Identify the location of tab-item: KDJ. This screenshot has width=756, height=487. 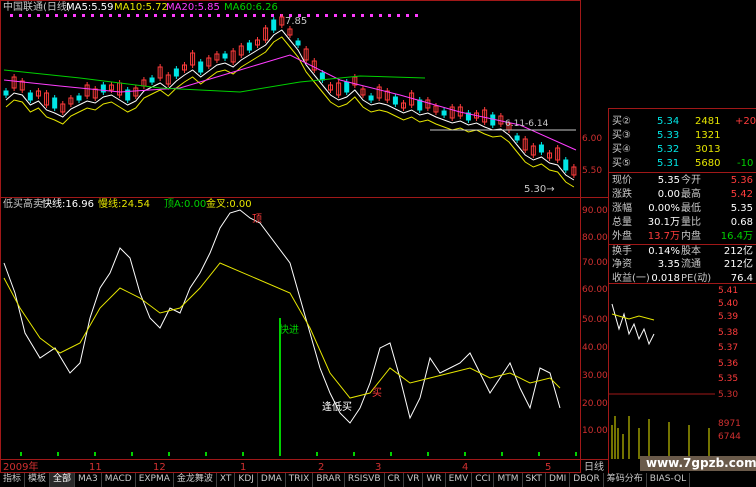
(246, 480).